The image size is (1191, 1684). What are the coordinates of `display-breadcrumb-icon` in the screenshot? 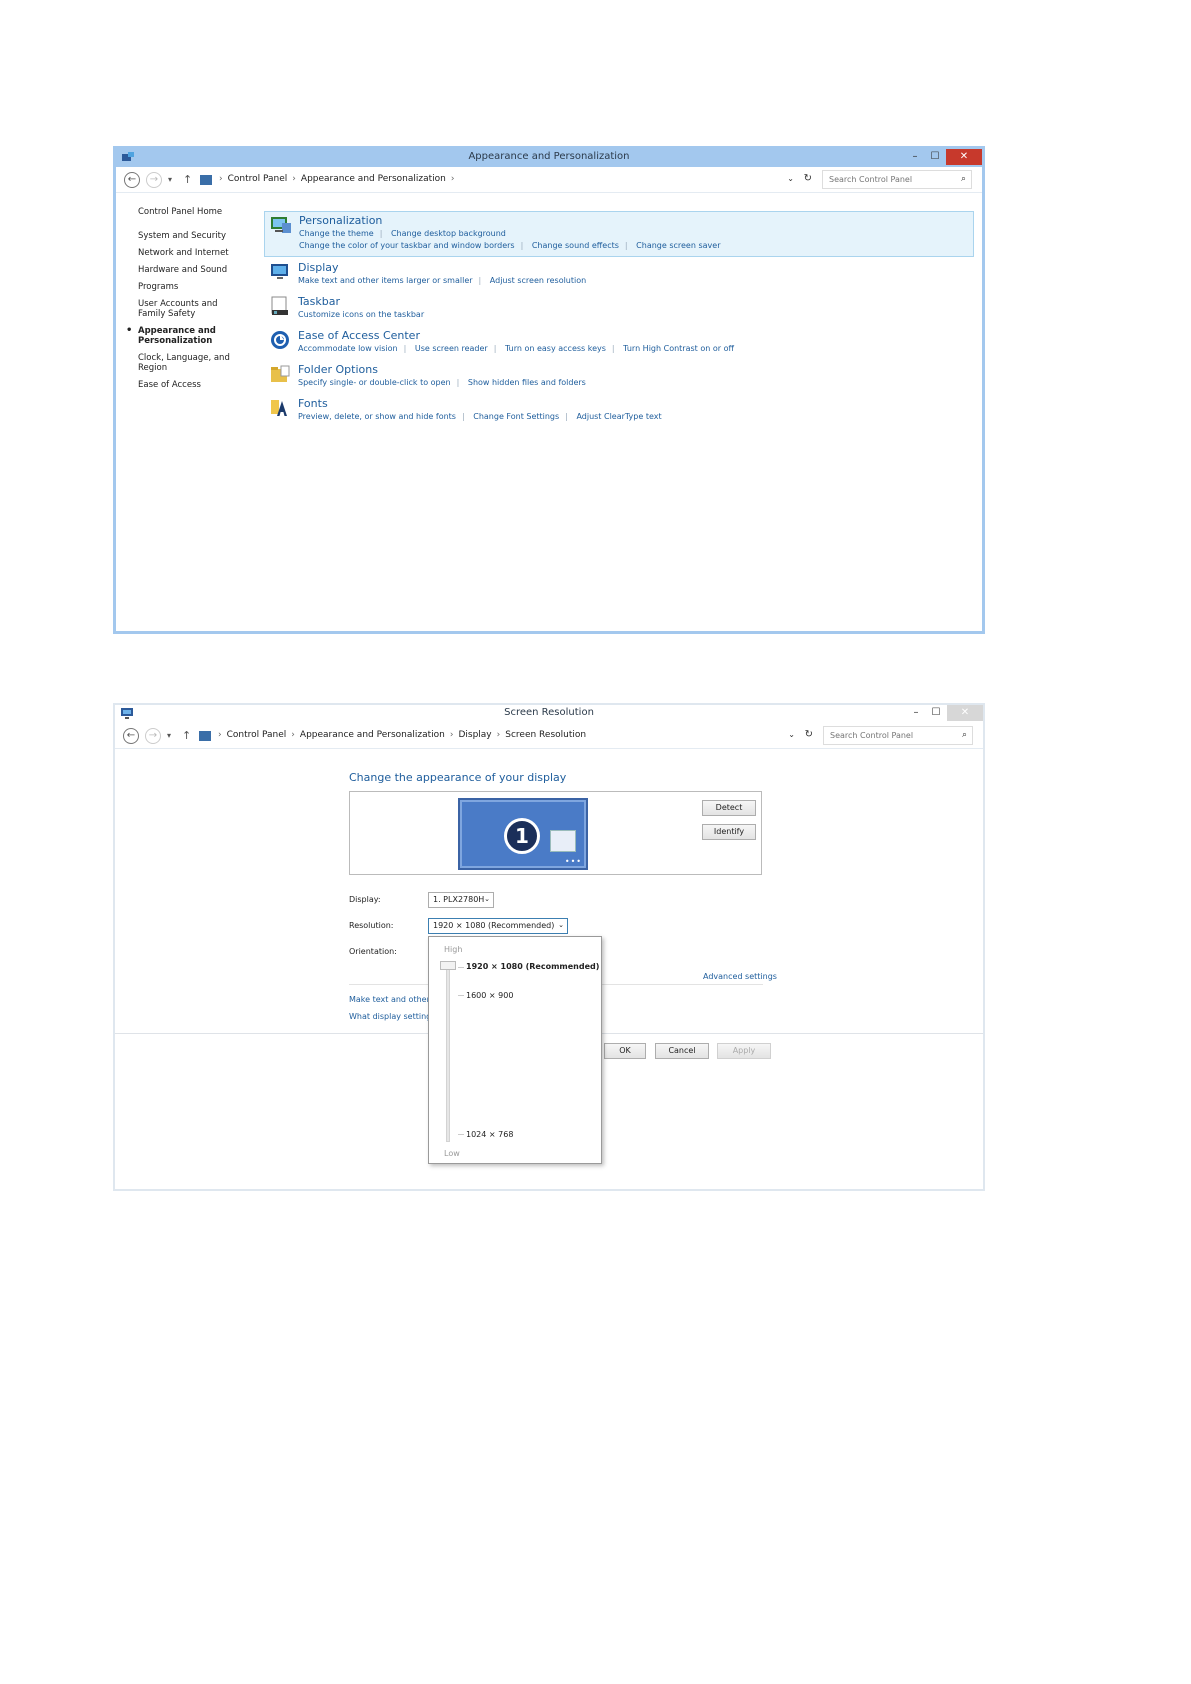 It's located at (205, 736).